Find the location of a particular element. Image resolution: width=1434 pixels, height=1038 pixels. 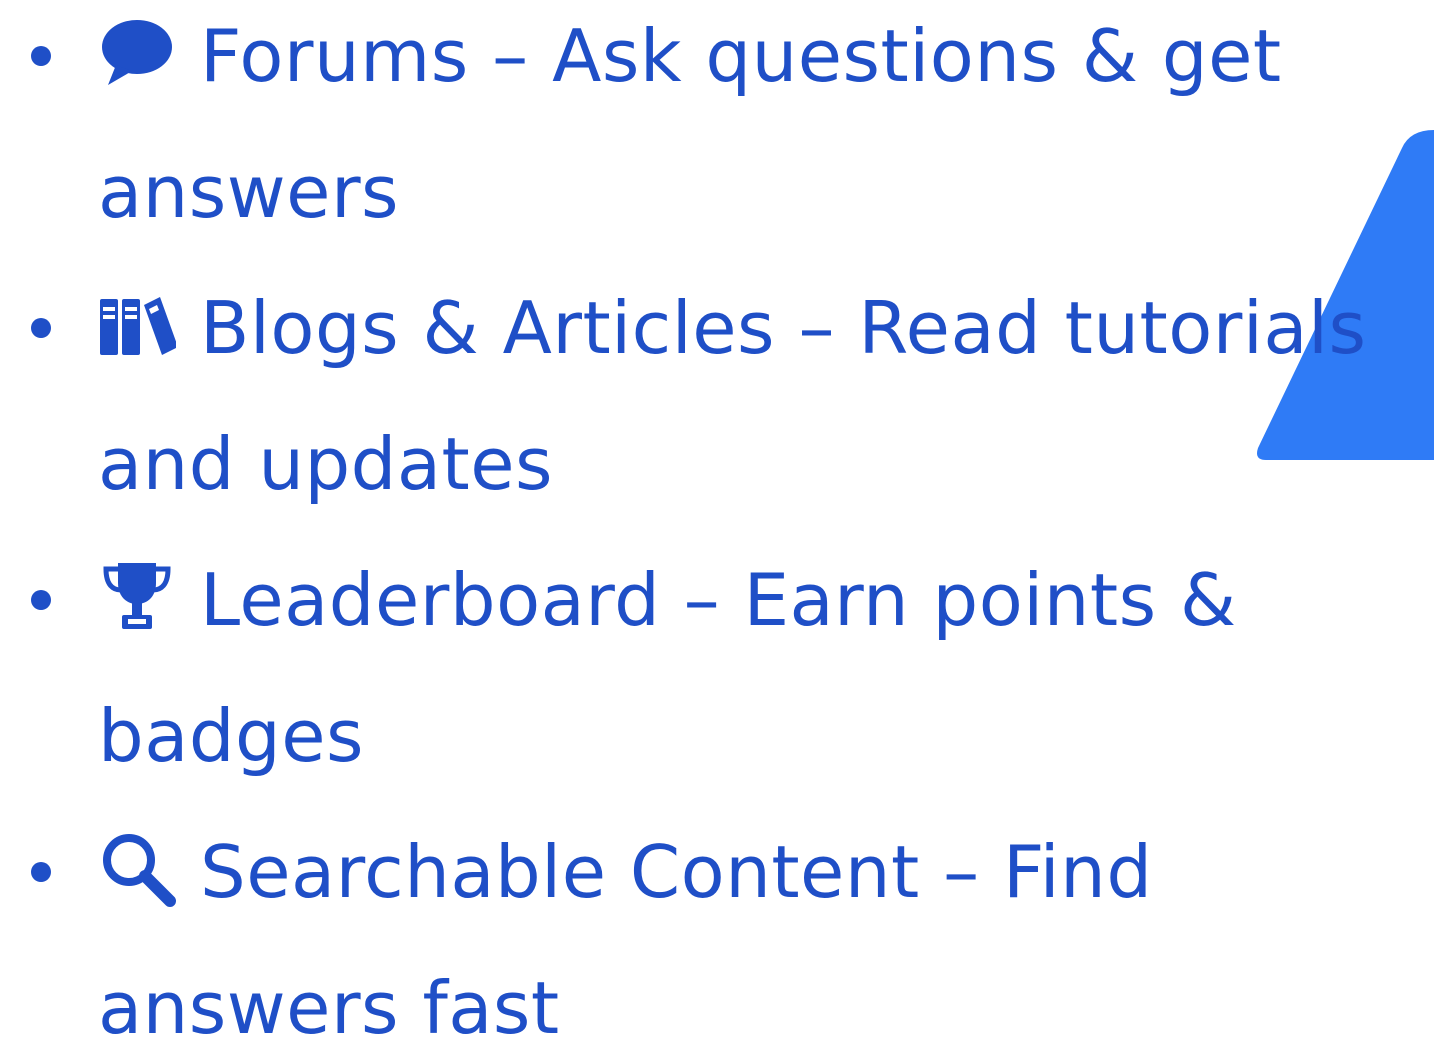

magnifier-icon is located at coordinates (137, 868).